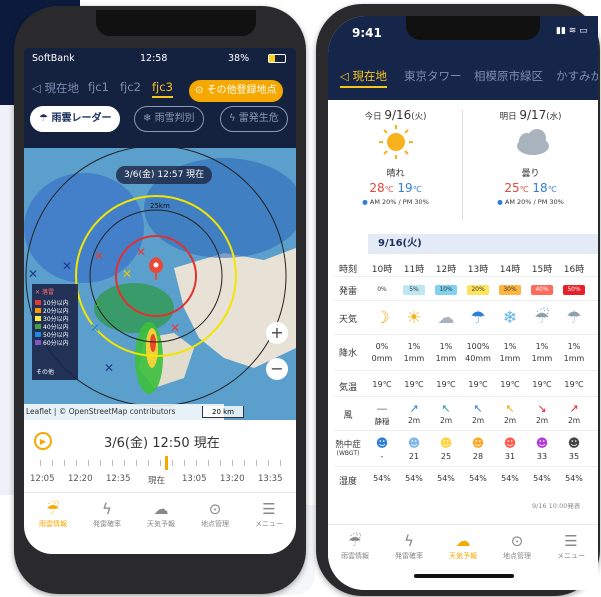 This screenshot has width=601, height=597. Describe the element at coordinates (164, 175) in the screenshot. I see `map-timestamp: 3/6(金) 12:57 現在` at that location.